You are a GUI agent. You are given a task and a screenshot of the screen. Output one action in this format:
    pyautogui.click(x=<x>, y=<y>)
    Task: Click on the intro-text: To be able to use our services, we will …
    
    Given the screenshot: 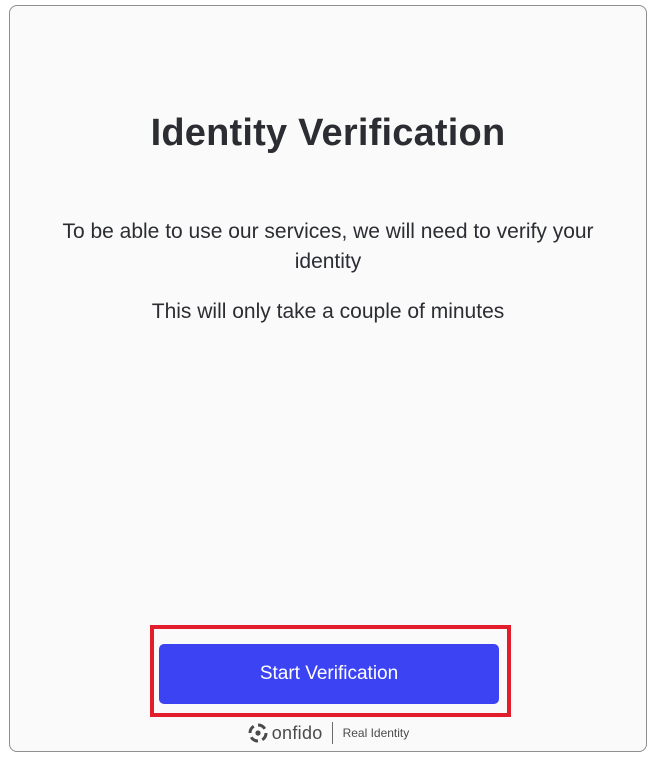 What is the action you would take?
    pyautogui.click(x=328, y=246)
    